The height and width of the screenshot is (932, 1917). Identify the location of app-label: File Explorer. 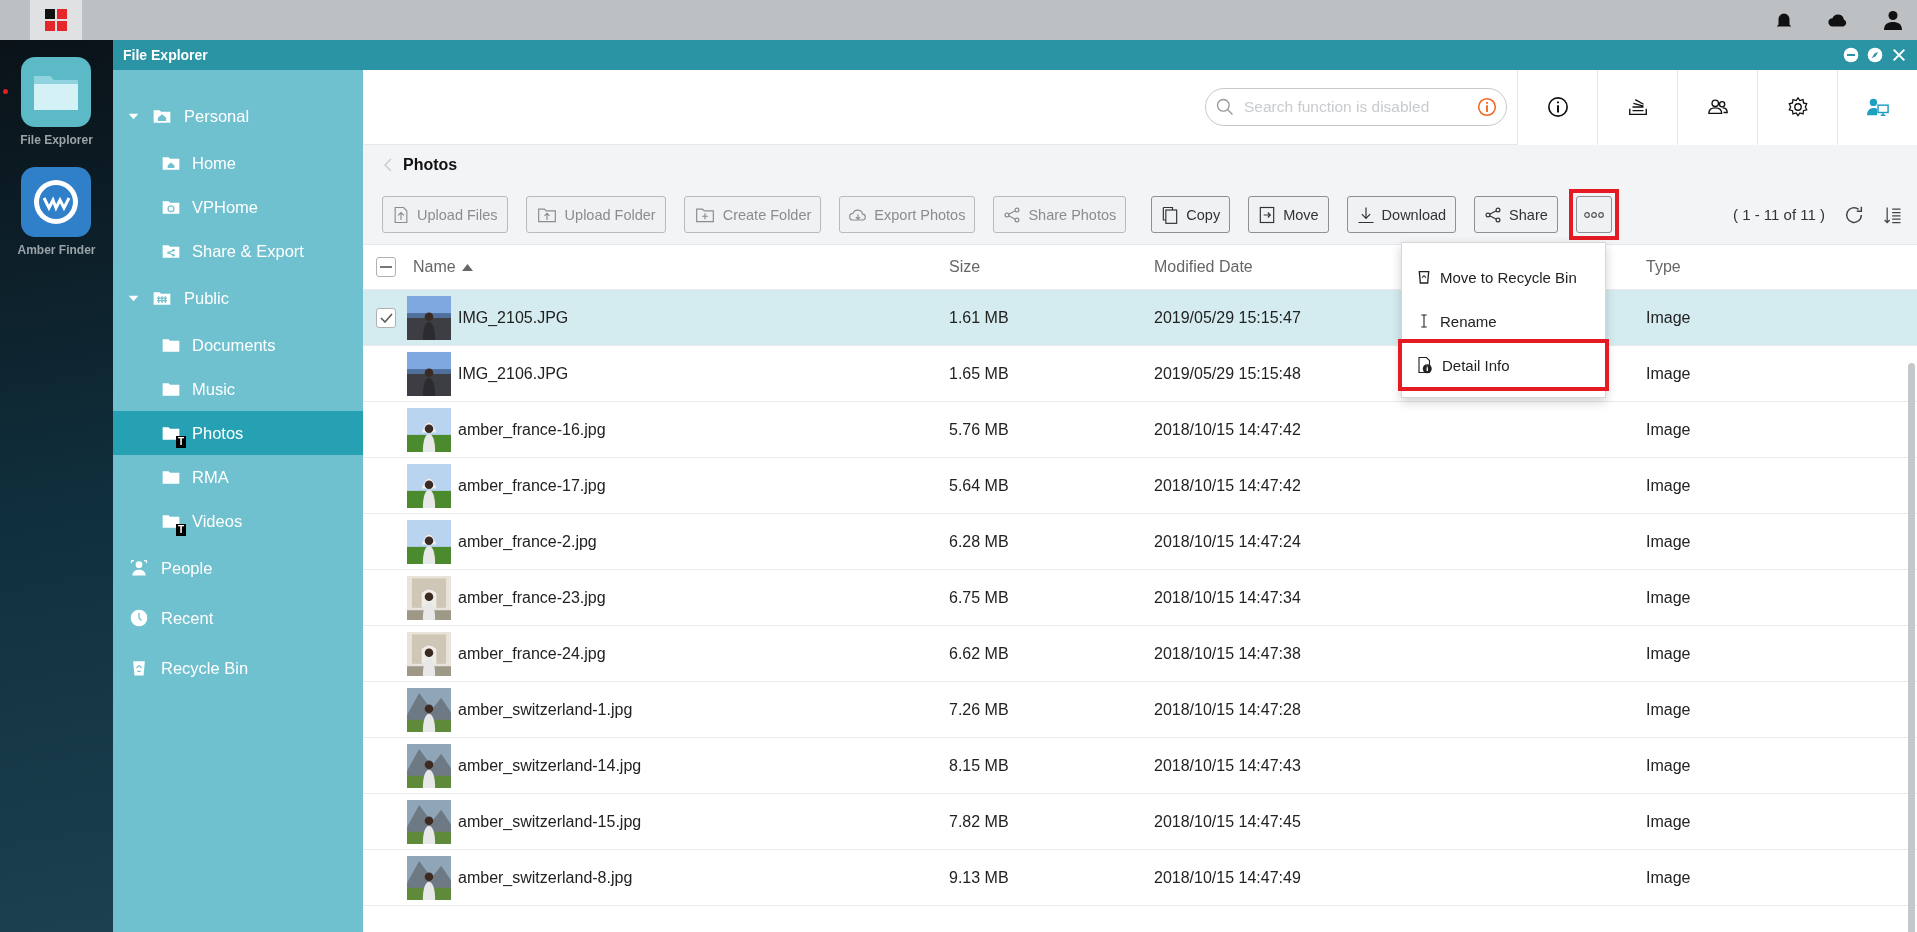
(56, 140).